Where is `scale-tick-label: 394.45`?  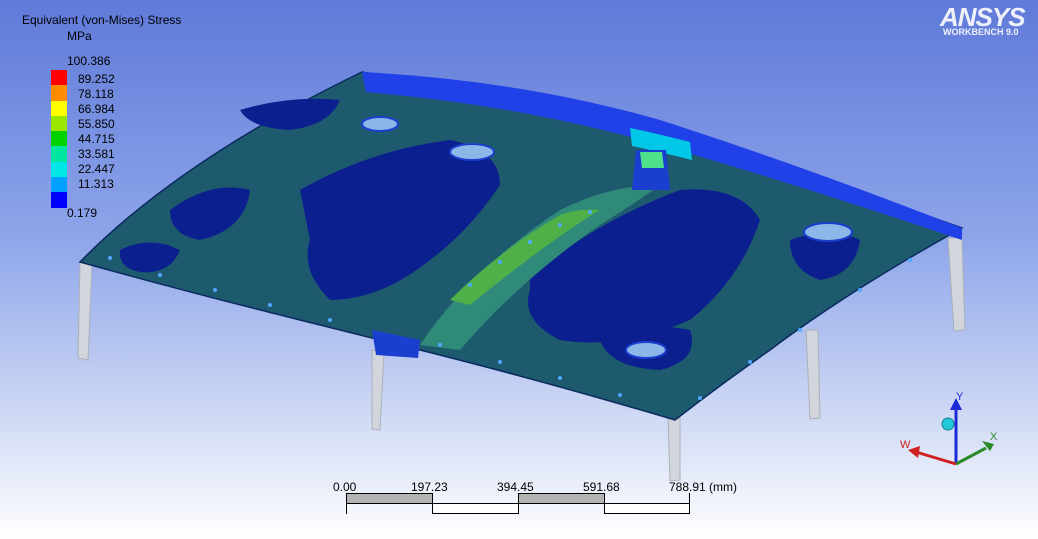
scale-tick-label: 394.45 is located at coordinates (515, 487).